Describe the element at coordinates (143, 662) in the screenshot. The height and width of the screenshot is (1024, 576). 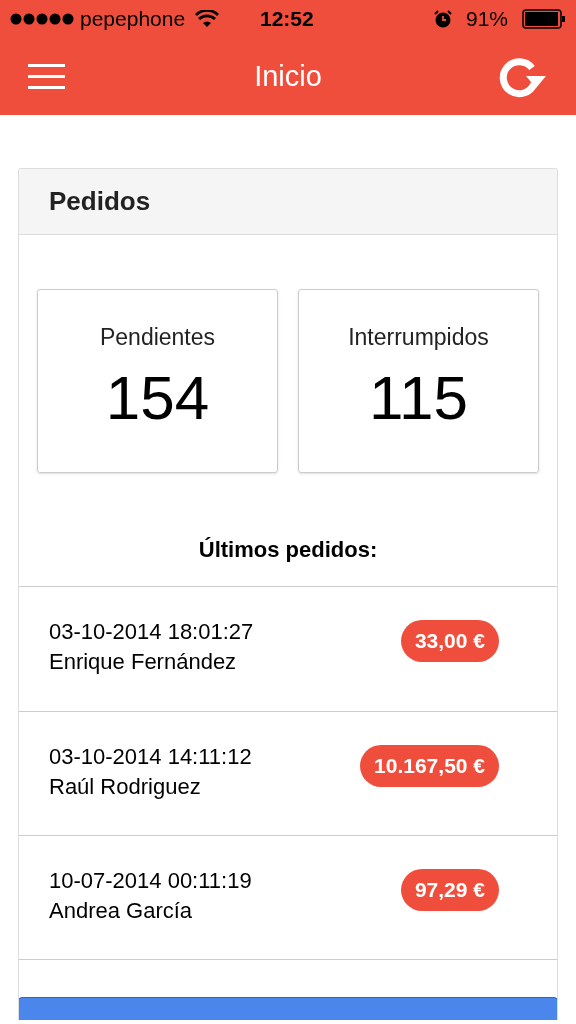
I see `customer-name: Enrique Fernández` at that location.